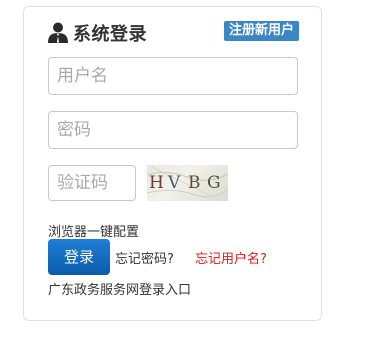  I want to click on login-button: 登录, so click(79, 257).